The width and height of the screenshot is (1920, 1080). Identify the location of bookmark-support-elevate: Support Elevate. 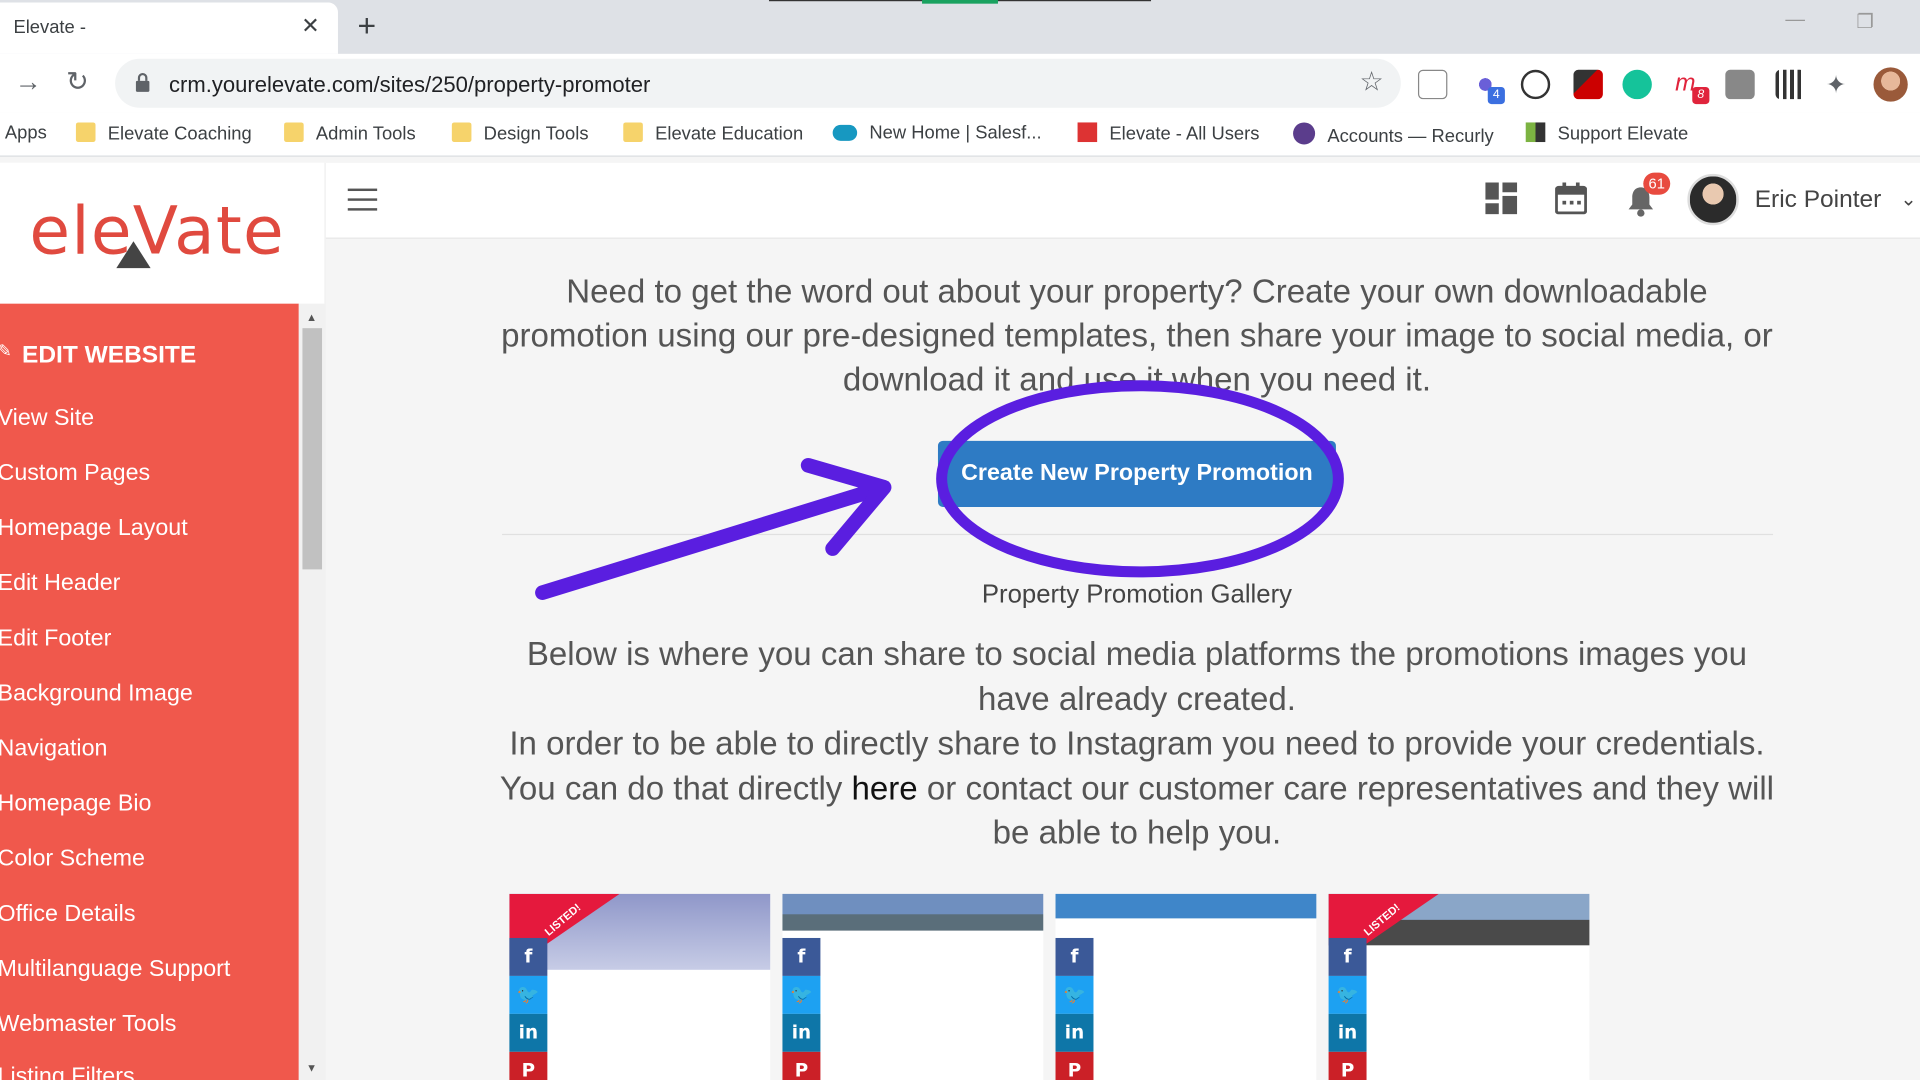
(1607, 133).